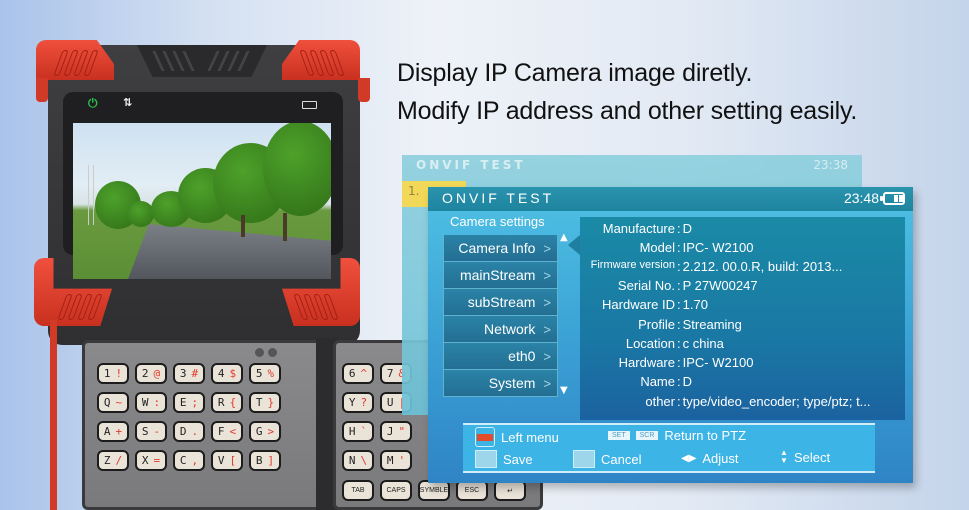 This screenshot has height=510, width=969. I want to click on key: V[, so click(227, 460).